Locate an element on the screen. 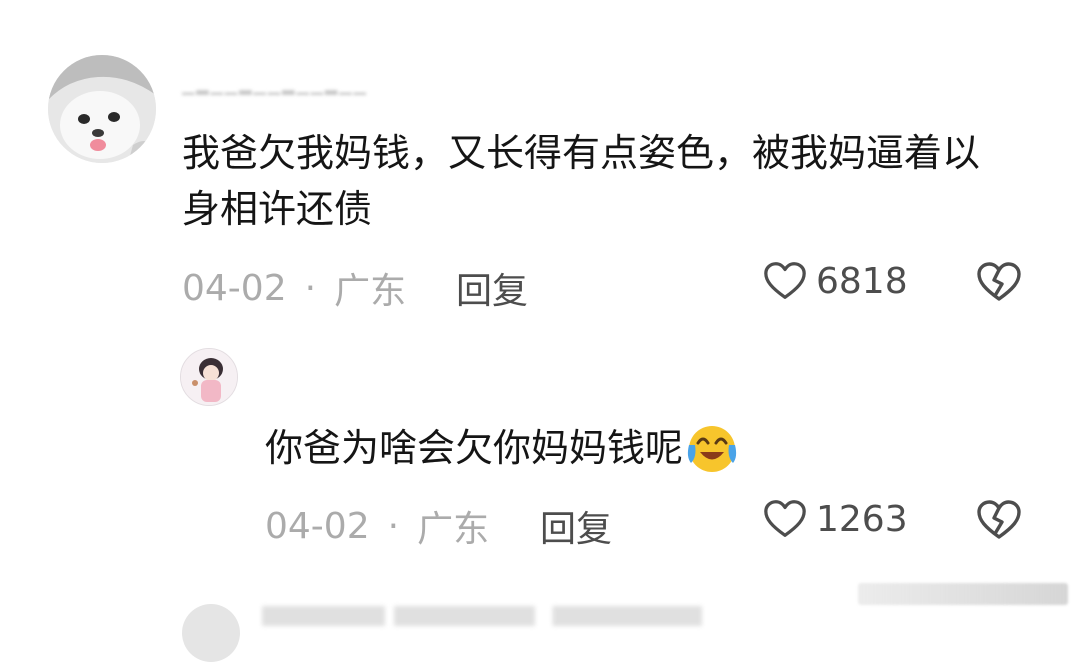  dog-avatar-image is located at coordinates (102, 109).